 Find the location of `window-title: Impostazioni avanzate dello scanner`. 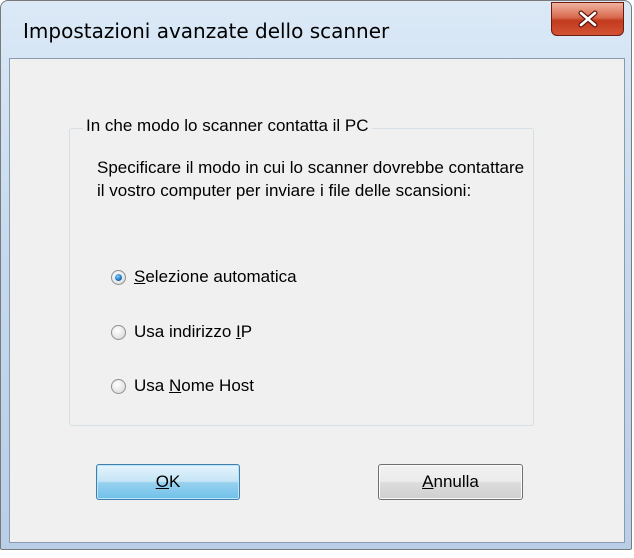

window-title: Impostazioni avanzate dello scanner is located at coordinates (206, 31).